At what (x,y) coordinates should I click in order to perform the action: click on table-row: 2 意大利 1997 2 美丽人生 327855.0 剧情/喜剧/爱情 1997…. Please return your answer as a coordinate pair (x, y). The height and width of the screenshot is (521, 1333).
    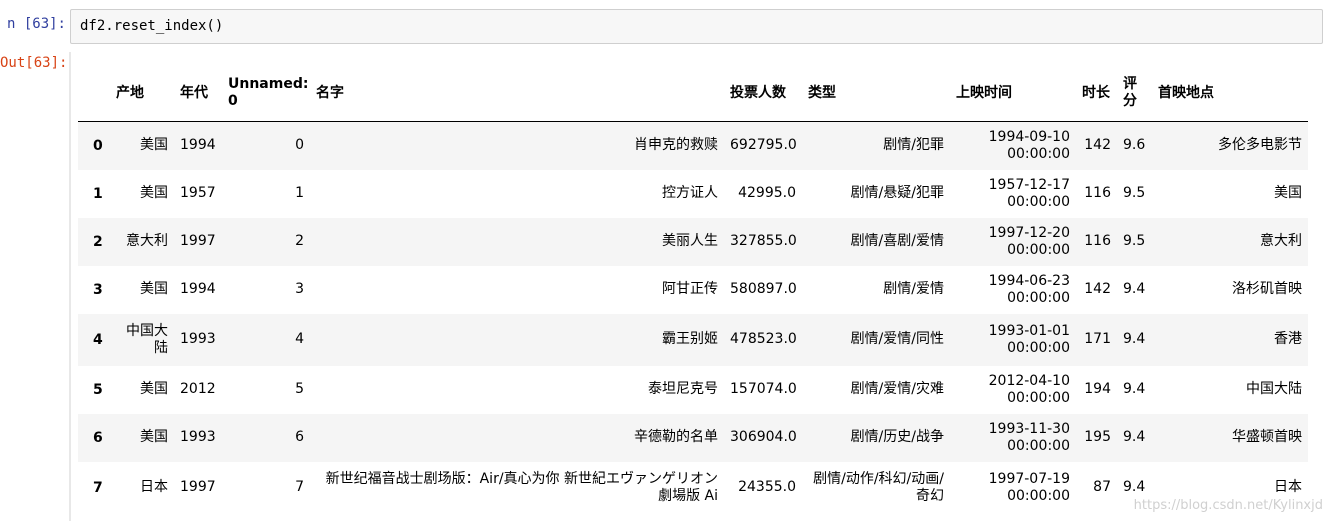
    Looking at the image, I should click on (693, 241).